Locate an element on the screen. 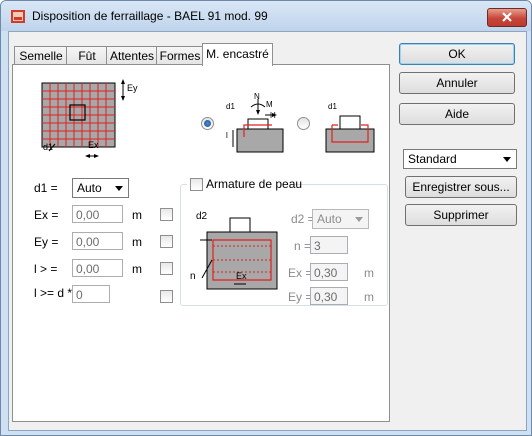 Image resolution: width=532 pixels, height=436 pixels. tab-m-encastre: M. encastré is located at coordinates (237, 54).